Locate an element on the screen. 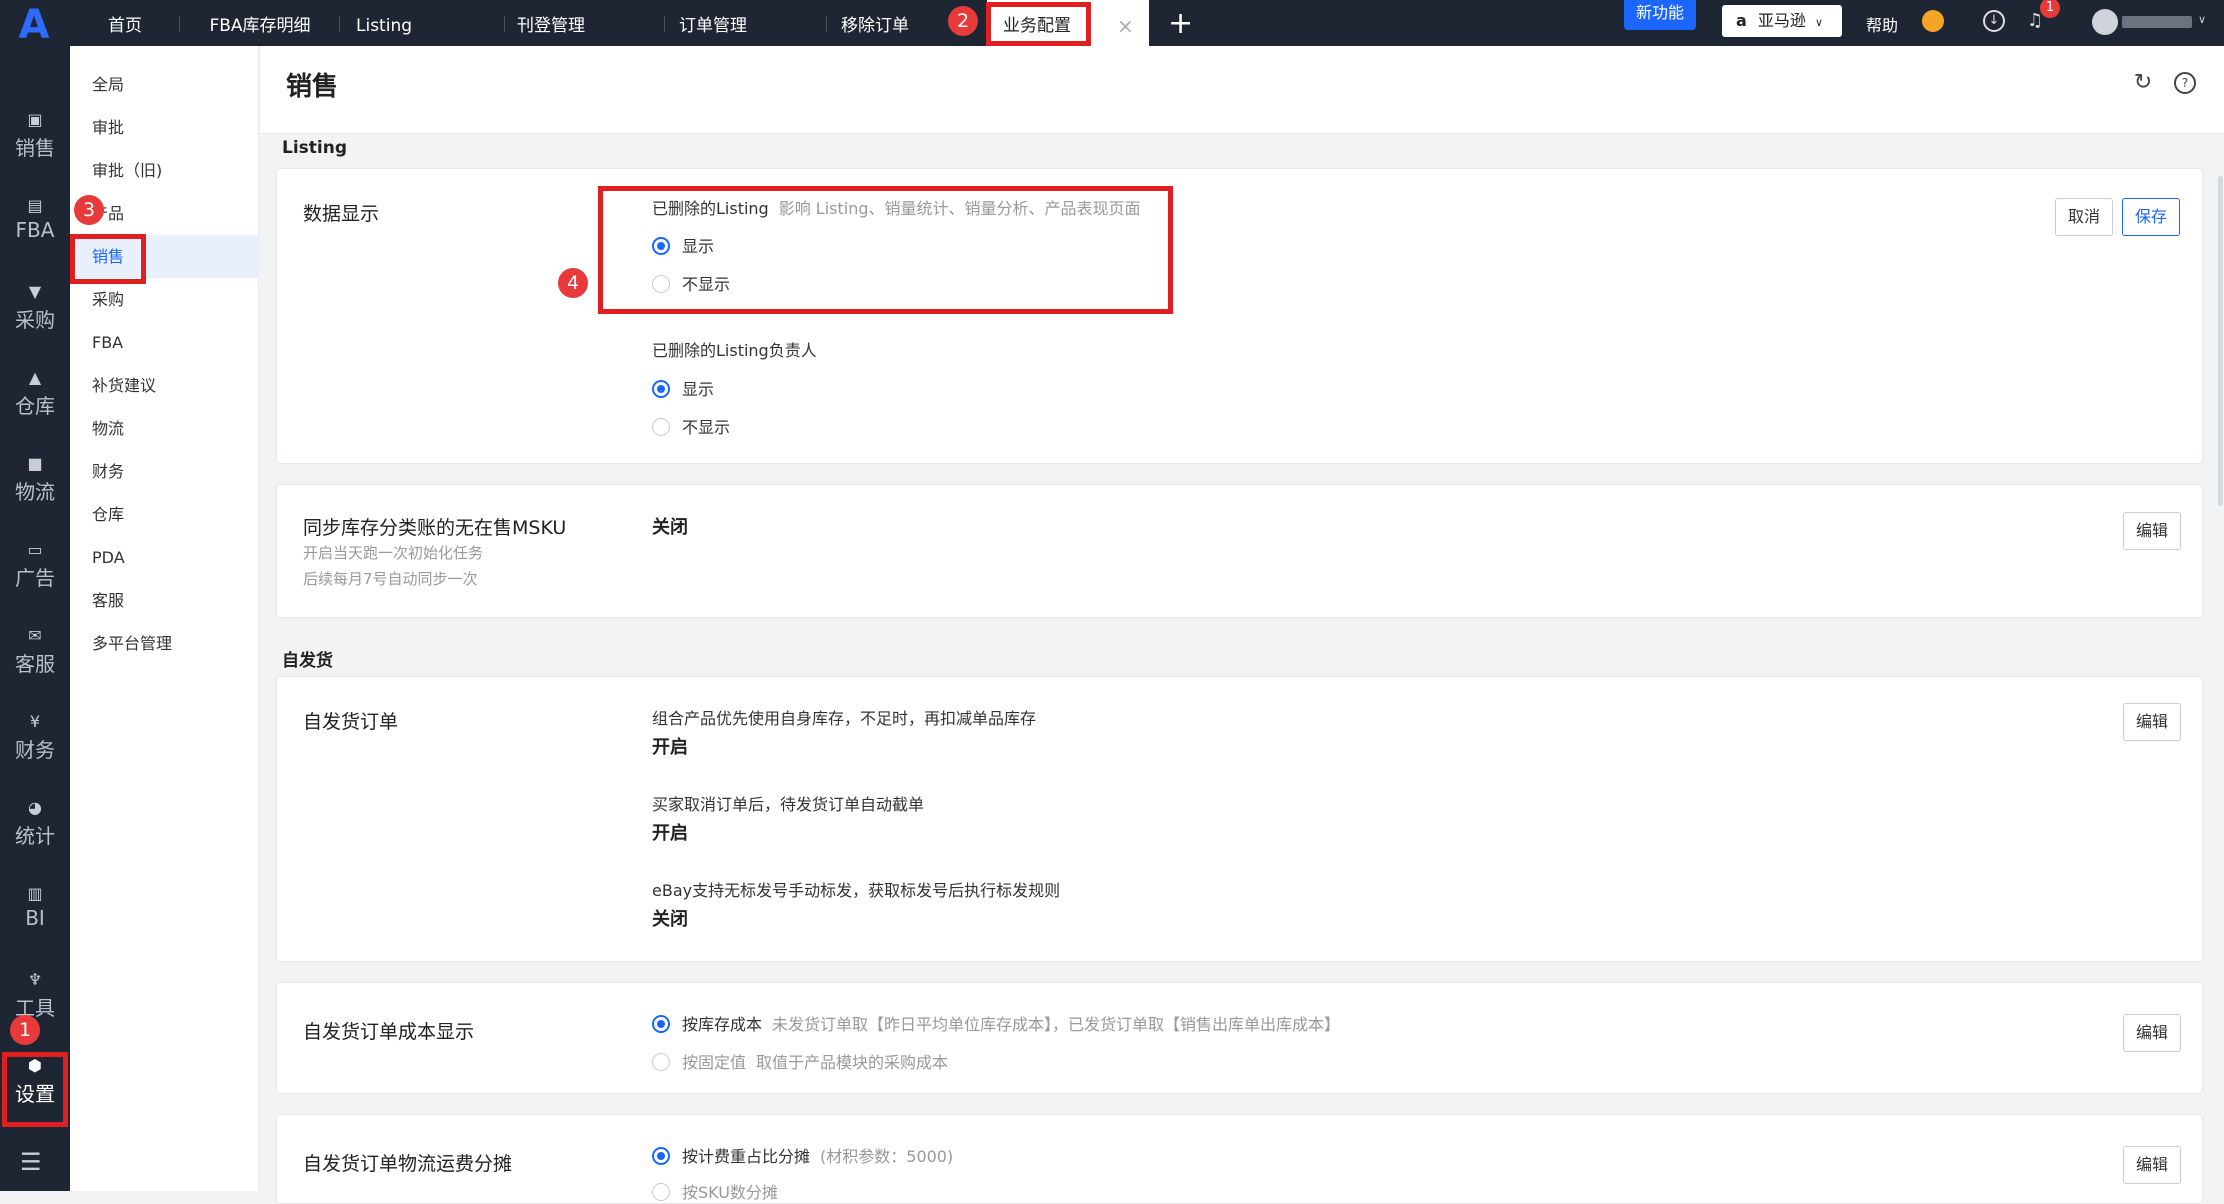 The image size is (2224, 1204). nav-purchase: ▼ 采购 is located at coordinates (35, 308).